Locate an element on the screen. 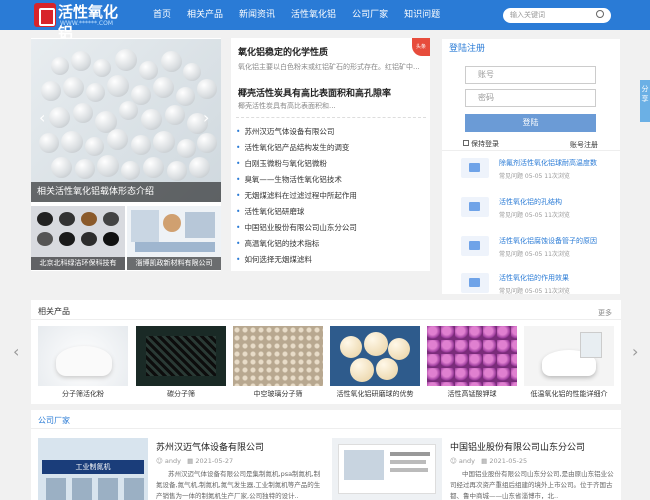 The image size is (650, 500). product-label: 中空玻璃分子筛 is located at coordinates (278, 394).